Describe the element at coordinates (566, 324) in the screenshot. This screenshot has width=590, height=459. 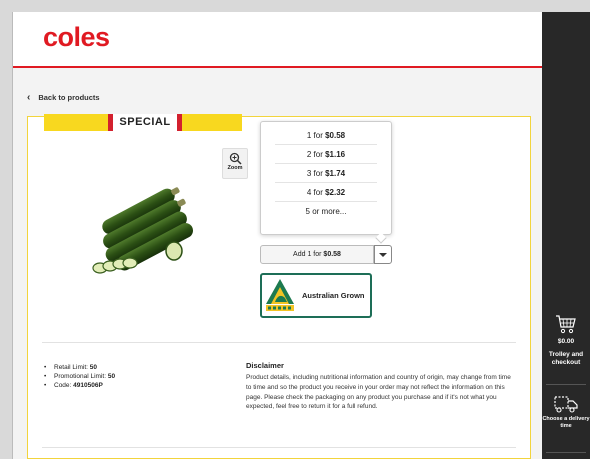
I see `trolley-icon` at that location.